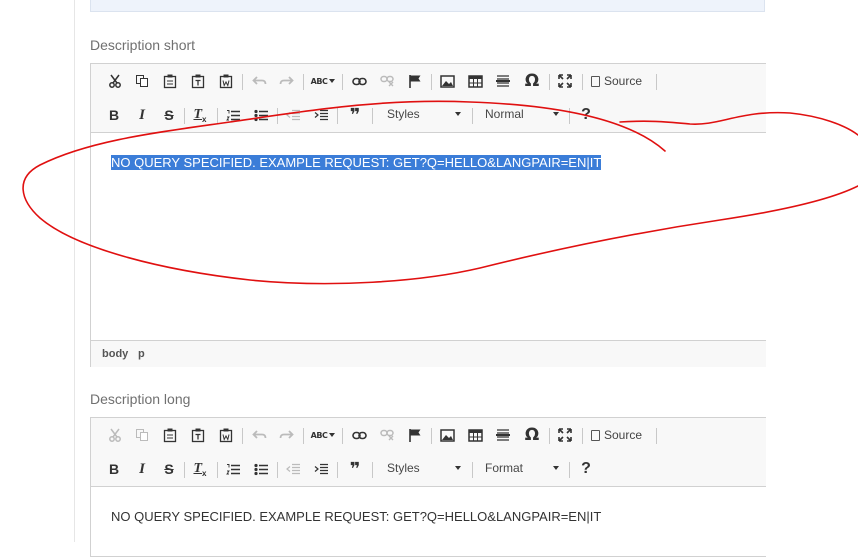 This screenshot has height=557, width=858. Describe the element at coordinates (521, 468) in the screenshot. I see `format-dropdown: Format` at that location.